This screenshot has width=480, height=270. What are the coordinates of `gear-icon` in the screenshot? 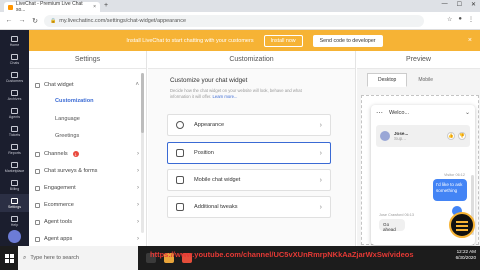 It's located at (14, 200).